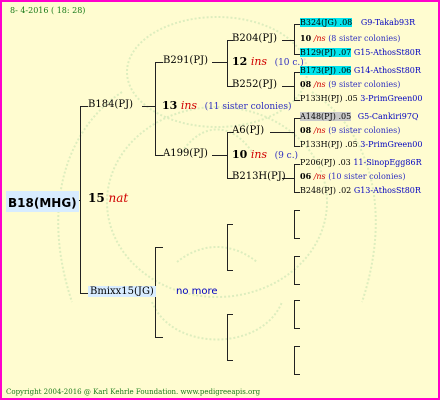 Image resolution: width=440 pixels, height=400 pixels. I want to click on gen4-id: P206(PJ) .03, so click(325, 162).